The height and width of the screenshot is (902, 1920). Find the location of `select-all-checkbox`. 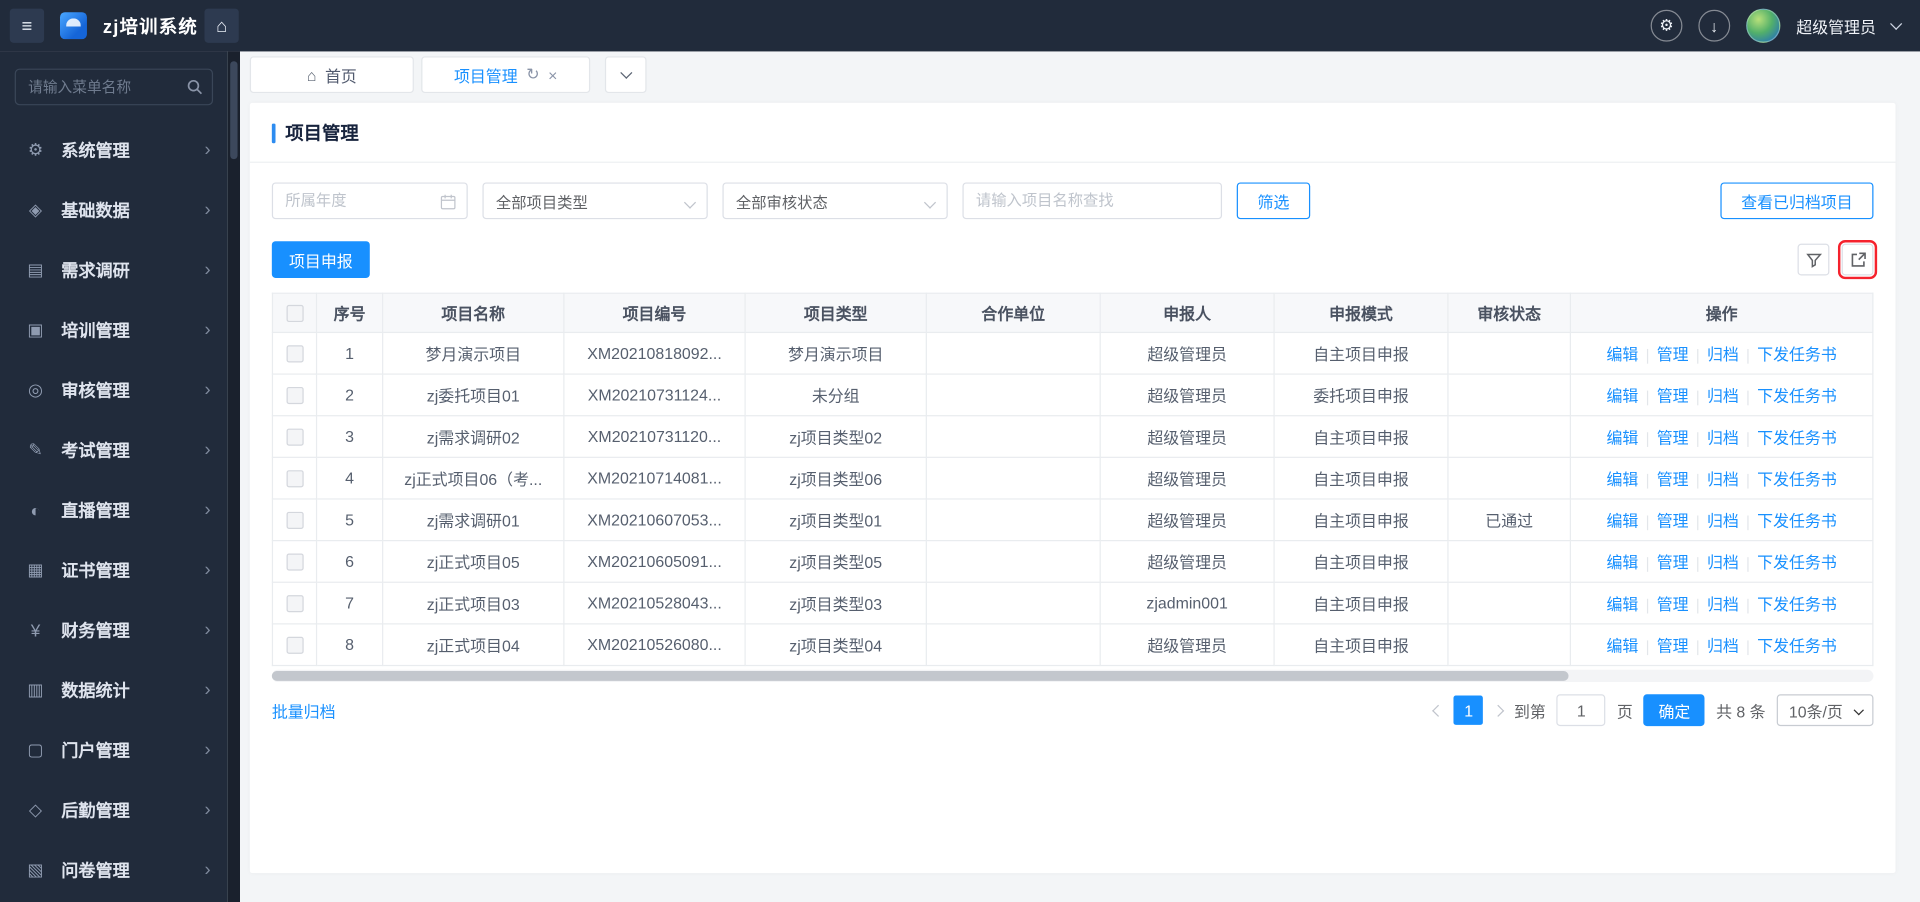

select-all-checkbox is located at coordinates (294, 314).